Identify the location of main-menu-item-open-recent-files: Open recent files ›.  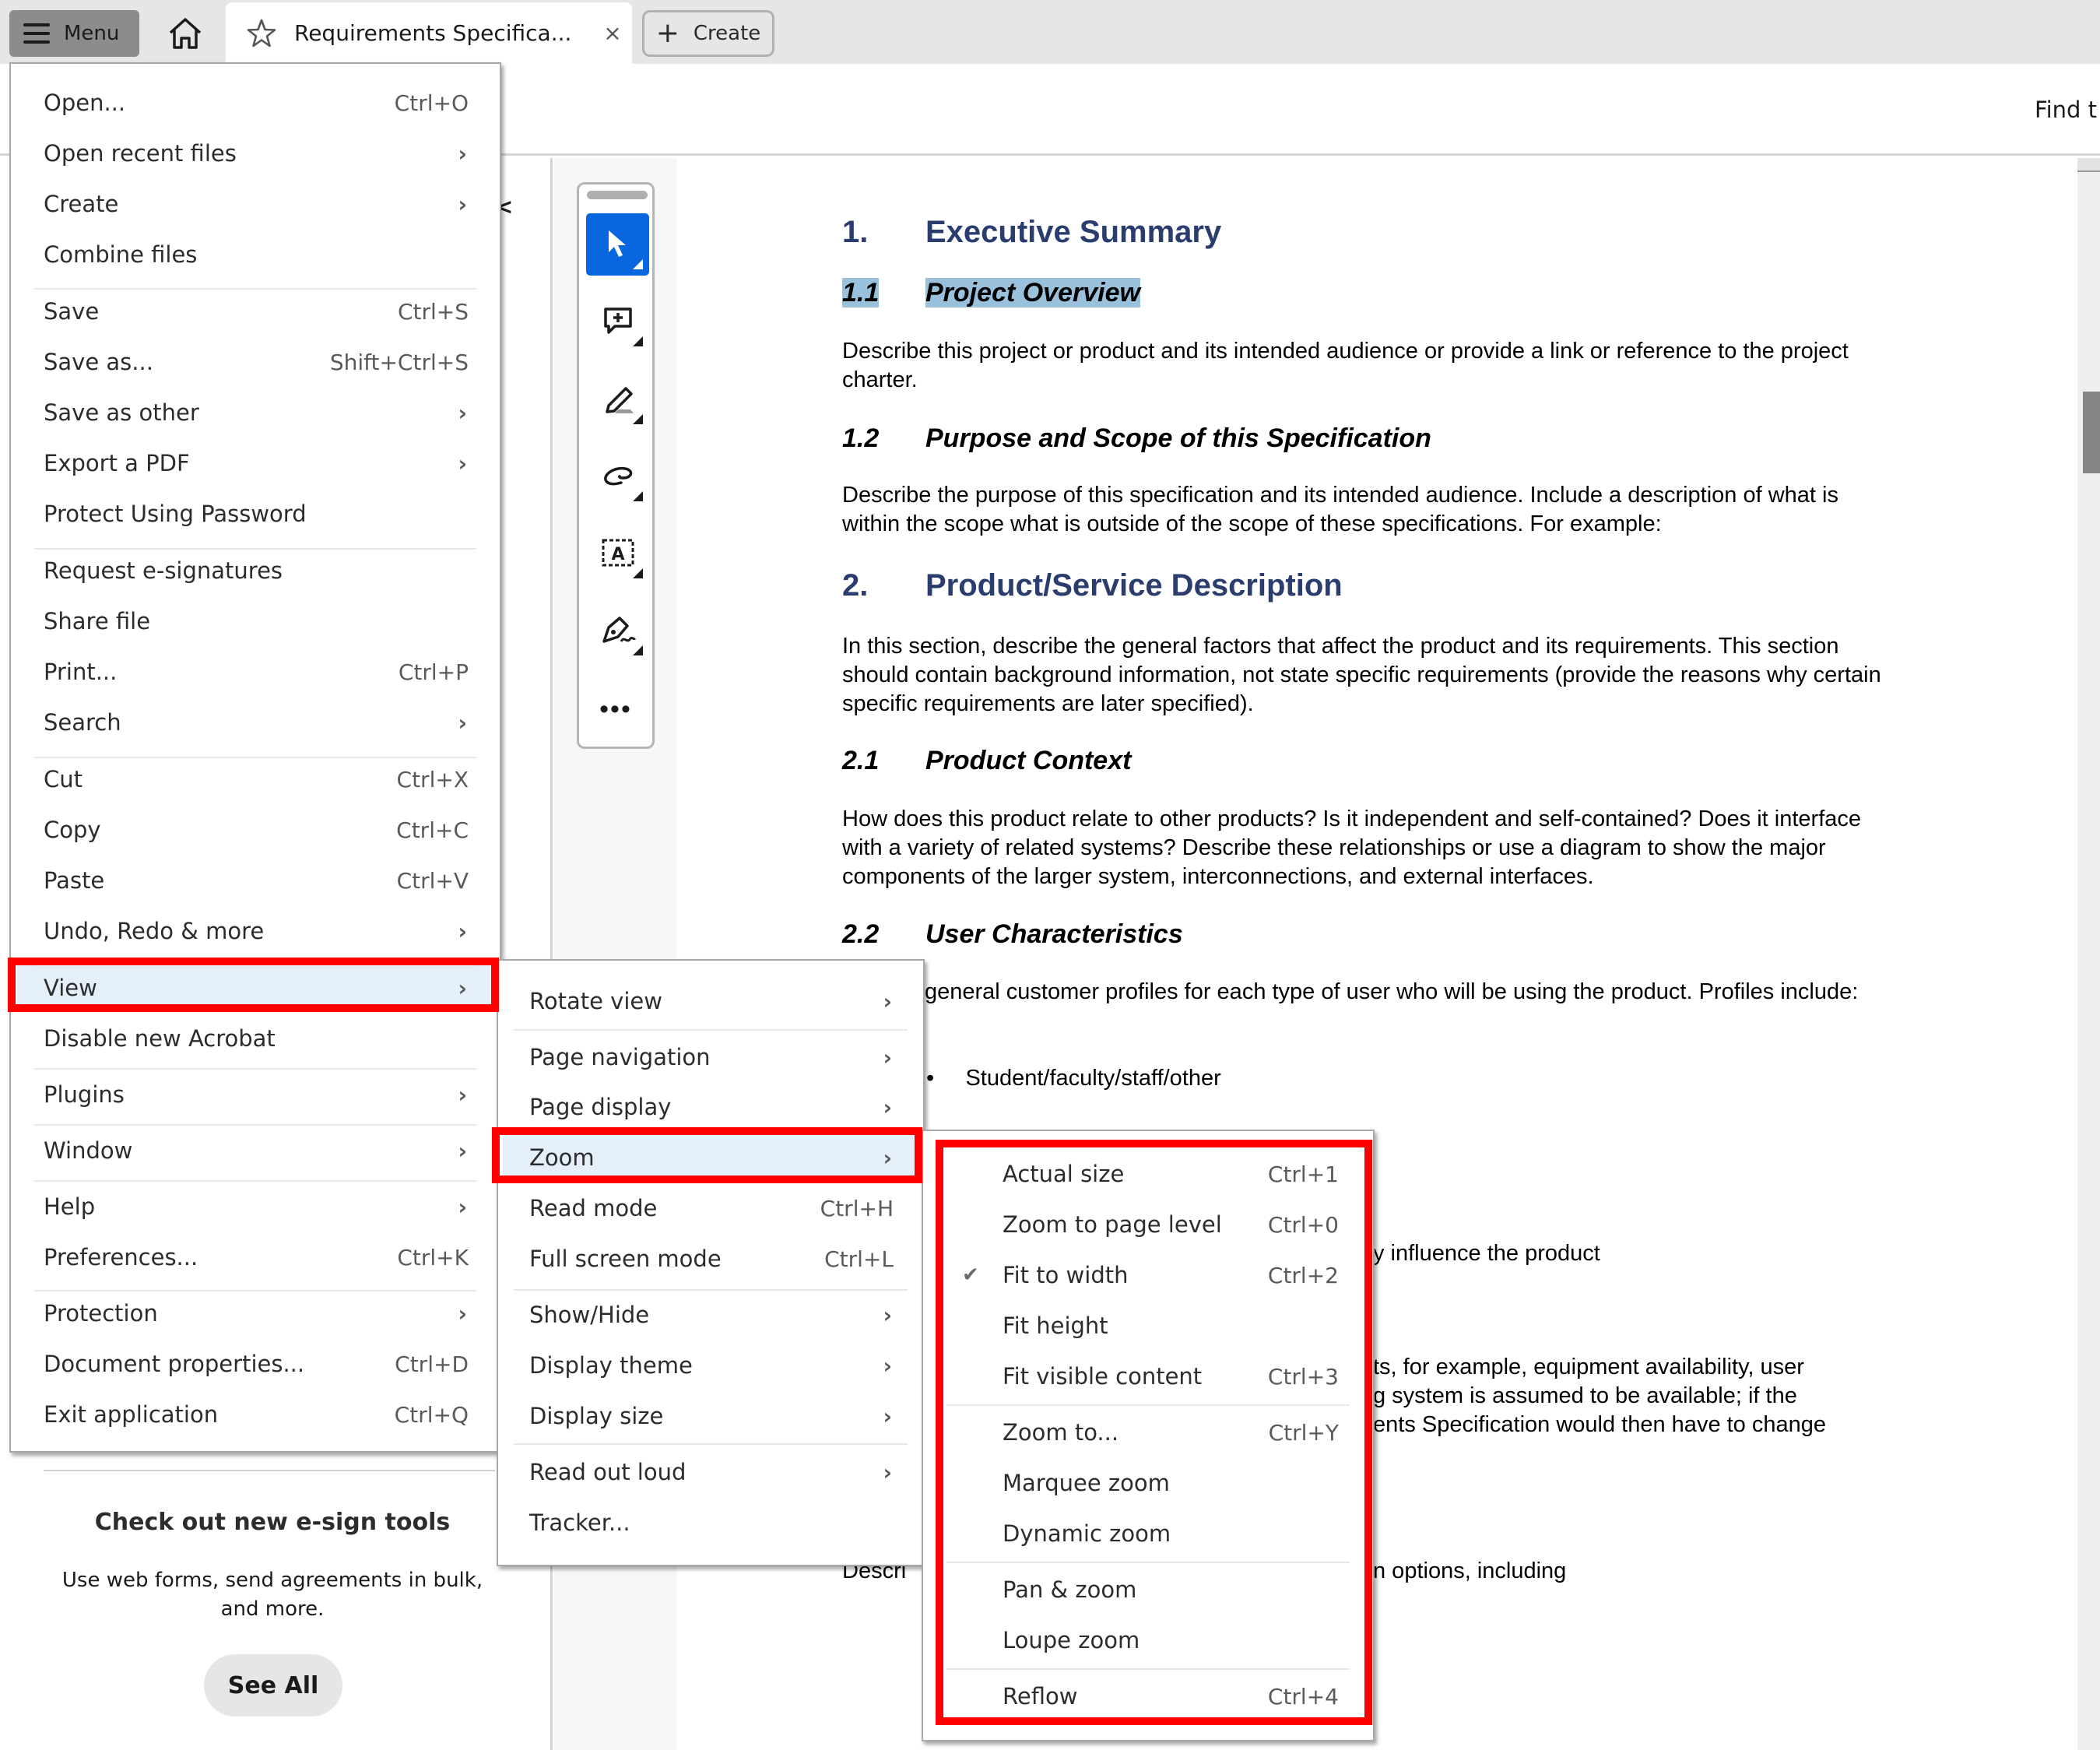
(255, 153).